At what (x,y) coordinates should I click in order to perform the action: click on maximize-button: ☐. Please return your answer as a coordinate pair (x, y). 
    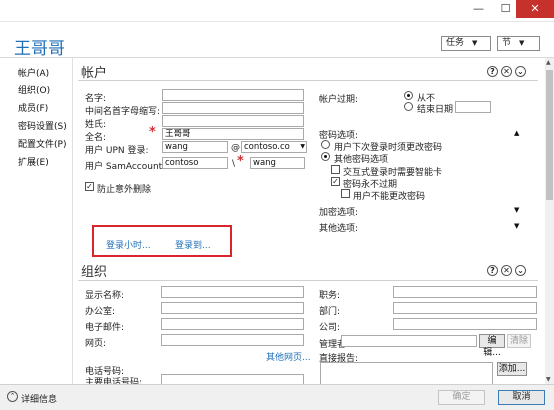
    Looking at the image, I should click on (505, 9).